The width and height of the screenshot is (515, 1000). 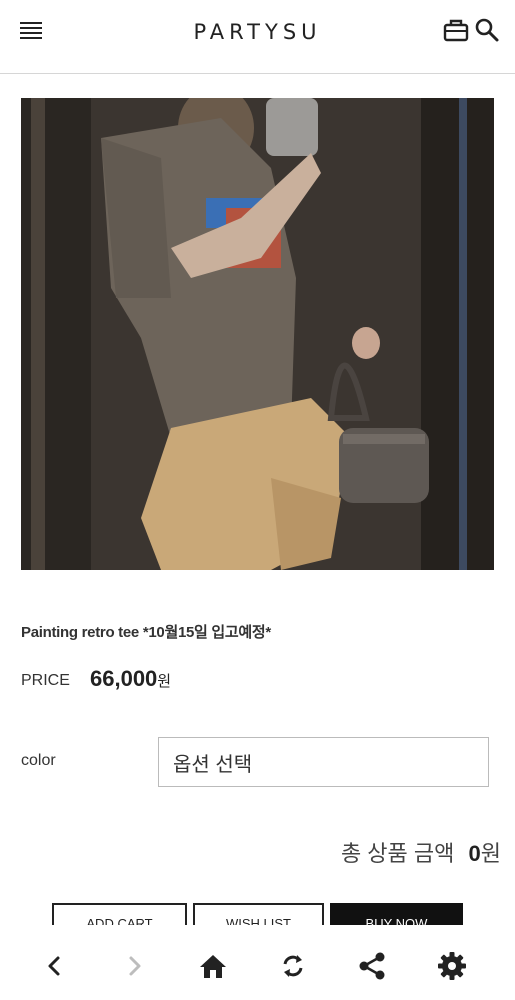 What do you see at coordinates (134, 966) in the screenshot?
I see `forward-icon` at bounding box center [134, 966].